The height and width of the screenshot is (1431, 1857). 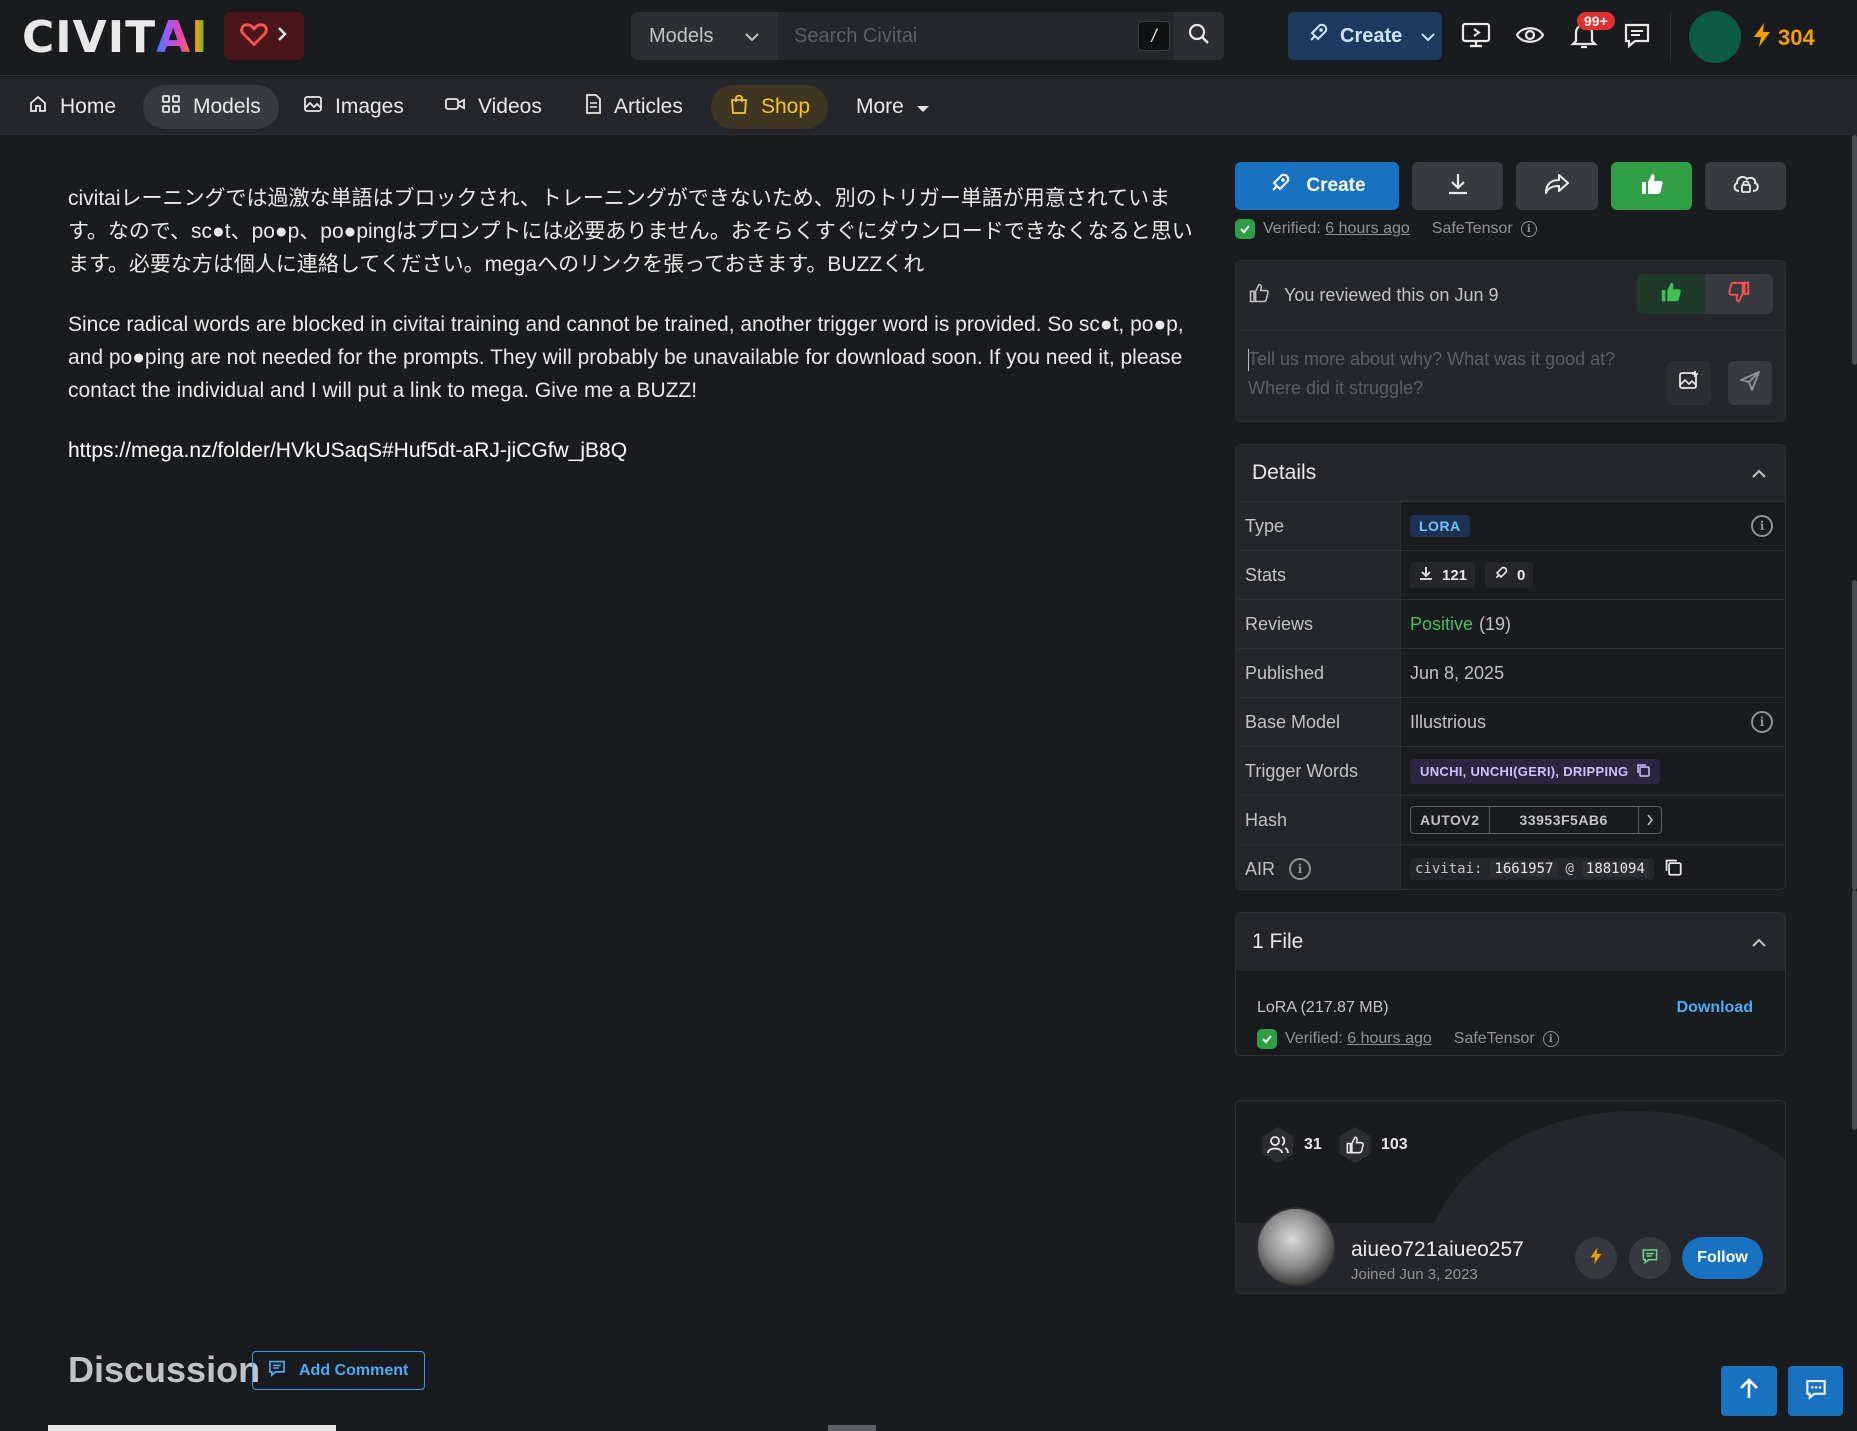 I want to click on thumbs-down-icon, so click(x=1739, y=294).